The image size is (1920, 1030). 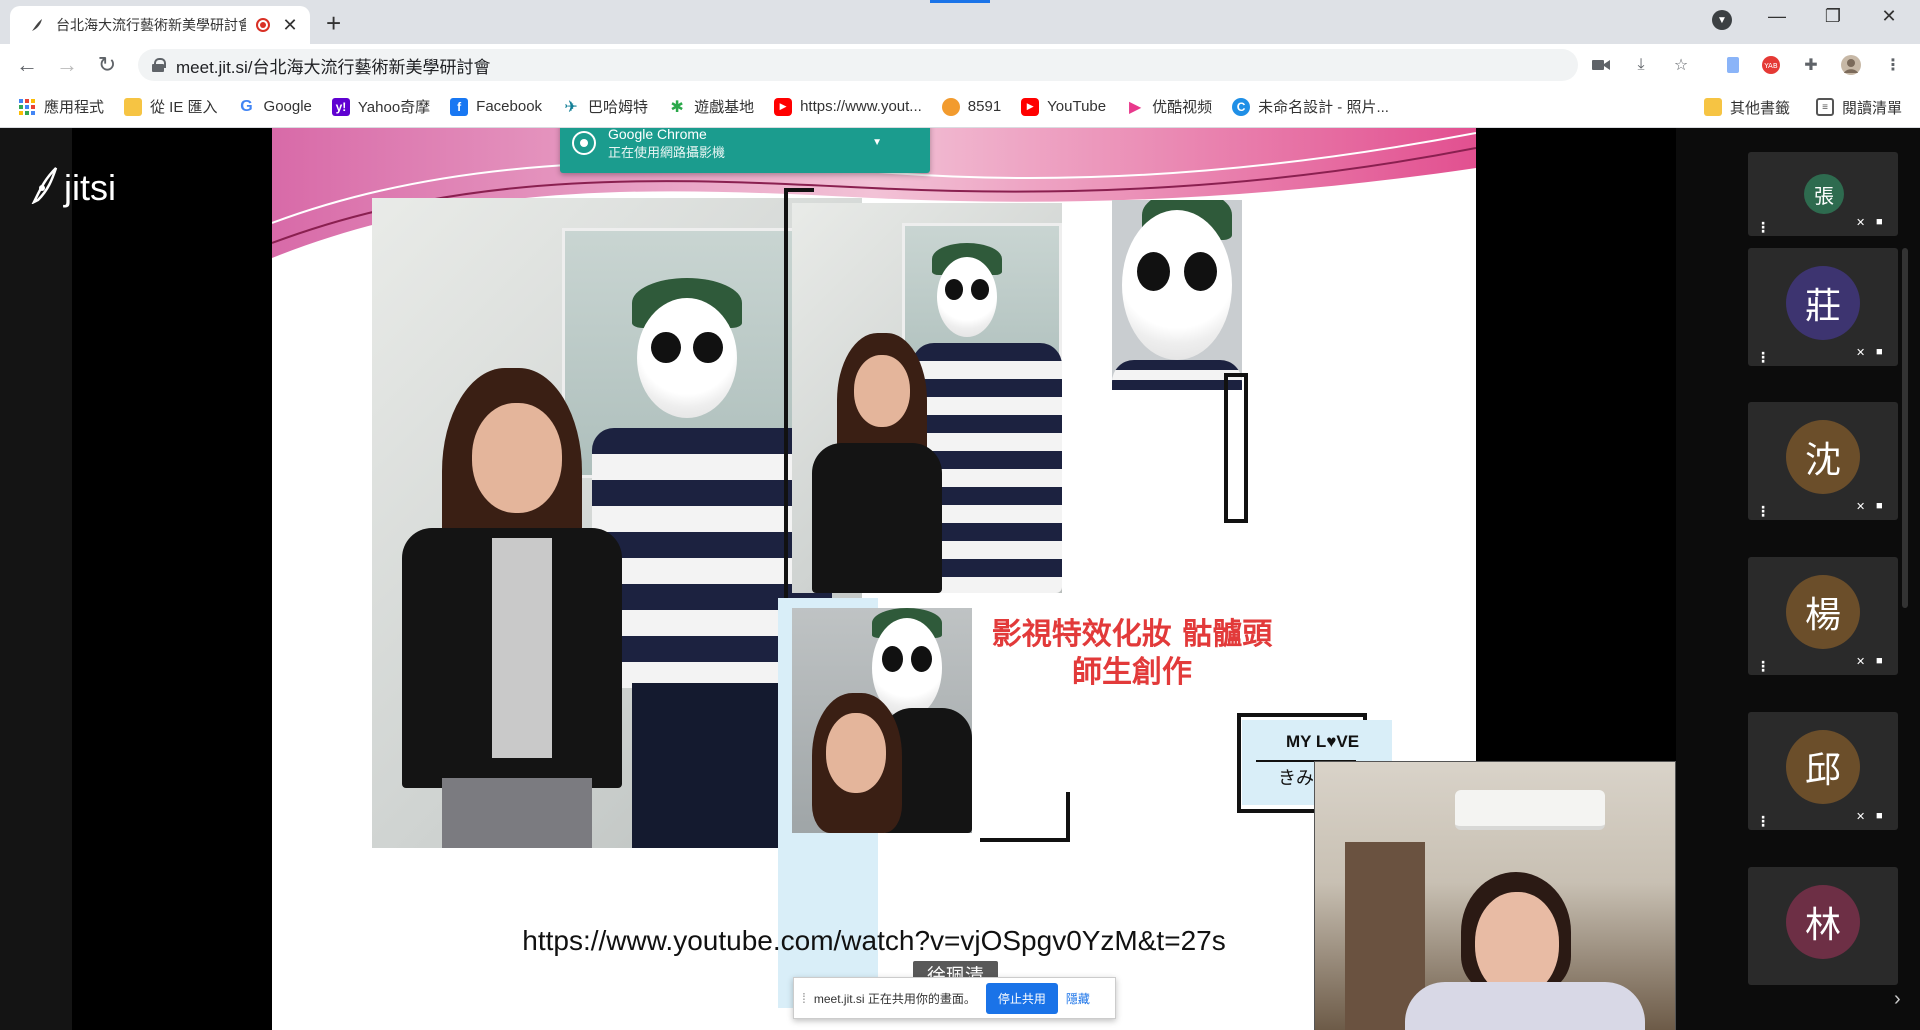 I want to click on new-tab-button: +, so click(x=333, y=23).